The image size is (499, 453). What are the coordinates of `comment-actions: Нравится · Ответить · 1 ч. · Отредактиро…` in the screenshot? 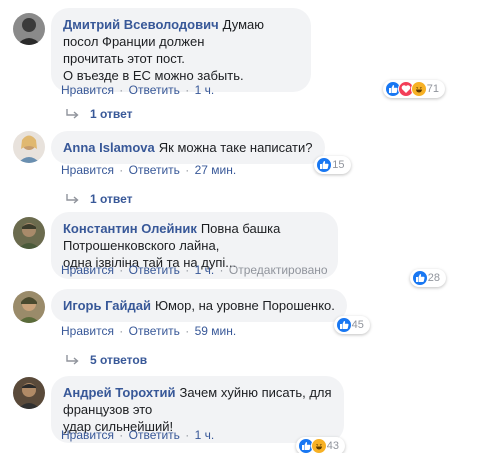 It's located at (194, 270).